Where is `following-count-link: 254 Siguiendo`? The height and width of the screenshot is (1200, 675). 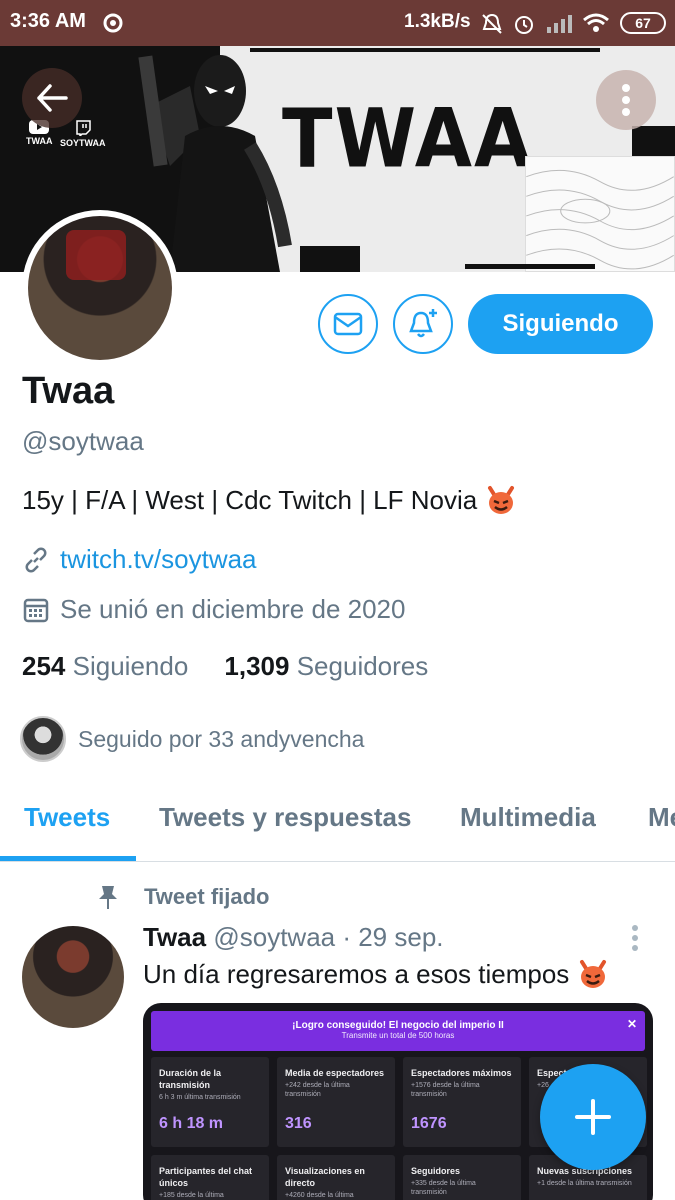 following-count-link: 254 Siguiendo is located at coordinates (105, 666).